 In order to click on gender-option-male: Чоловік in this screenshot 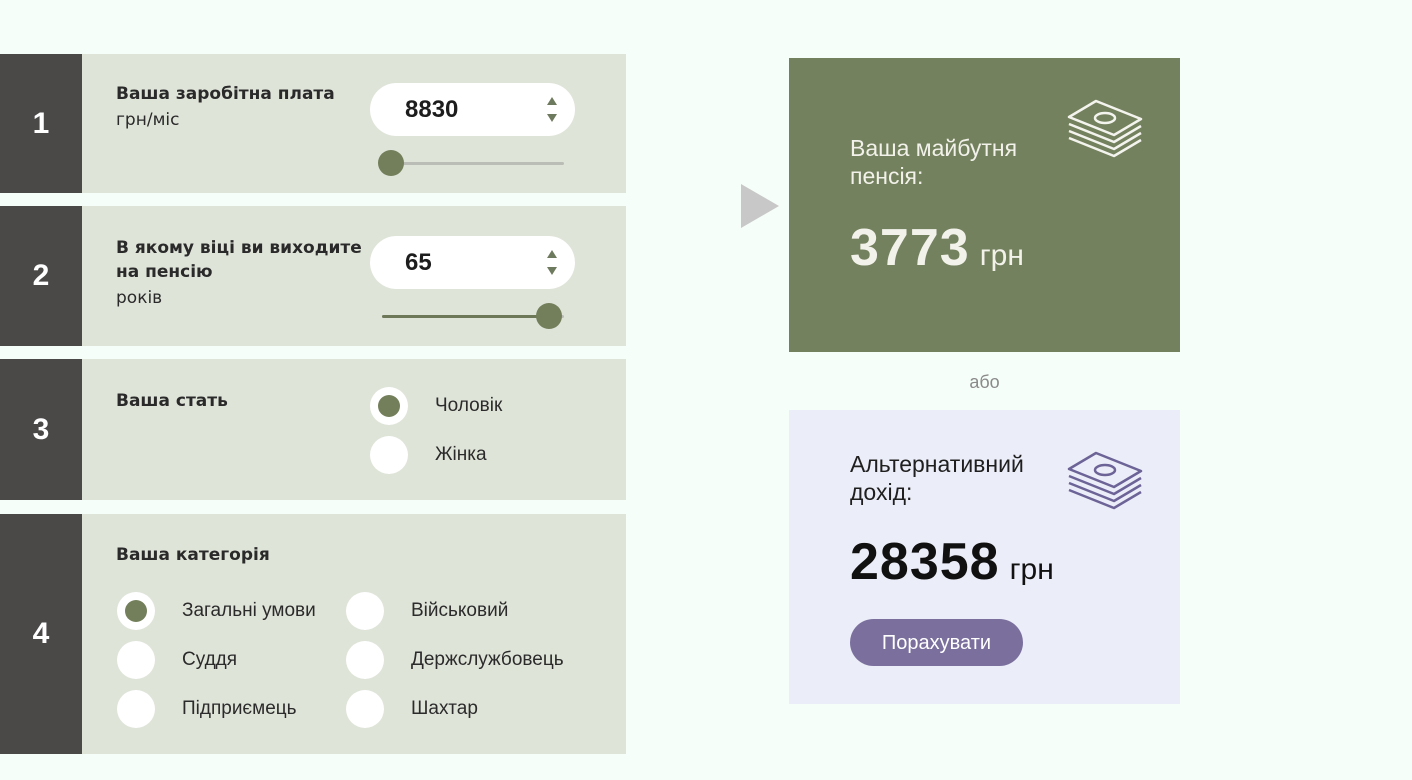, I will do `click(436, 406)`.